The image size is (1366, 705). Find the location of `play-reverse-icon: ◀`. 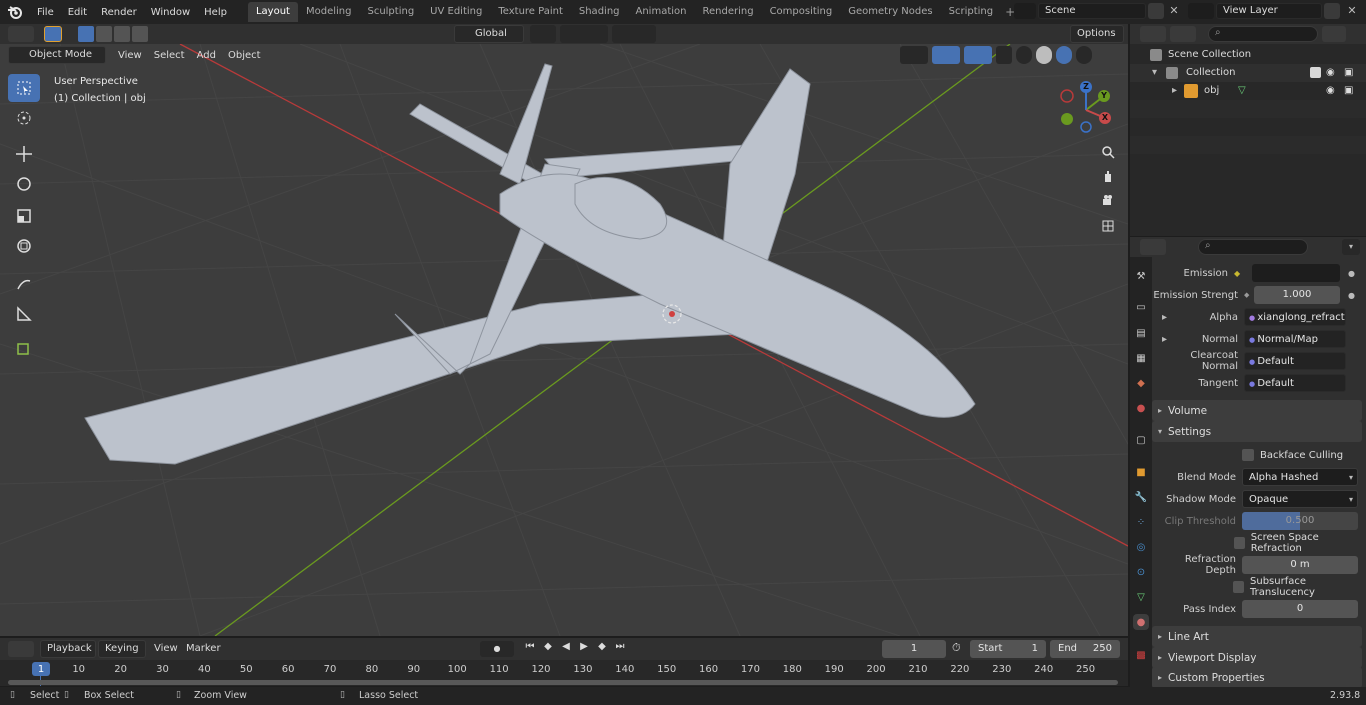

play-reverse-icon: ◀ is located at coordinates (566, 646).